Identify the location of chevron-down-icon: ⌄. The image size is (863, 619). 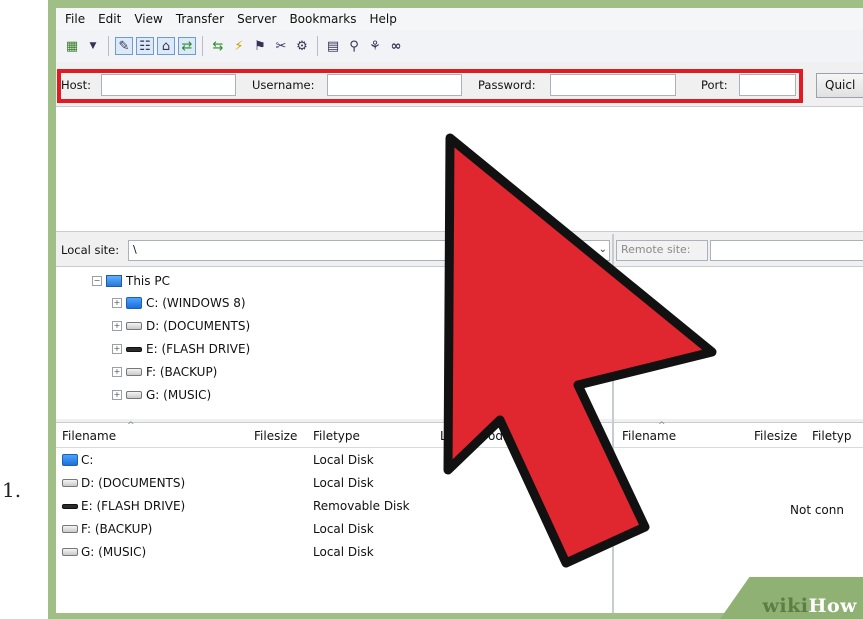
(603, 249).